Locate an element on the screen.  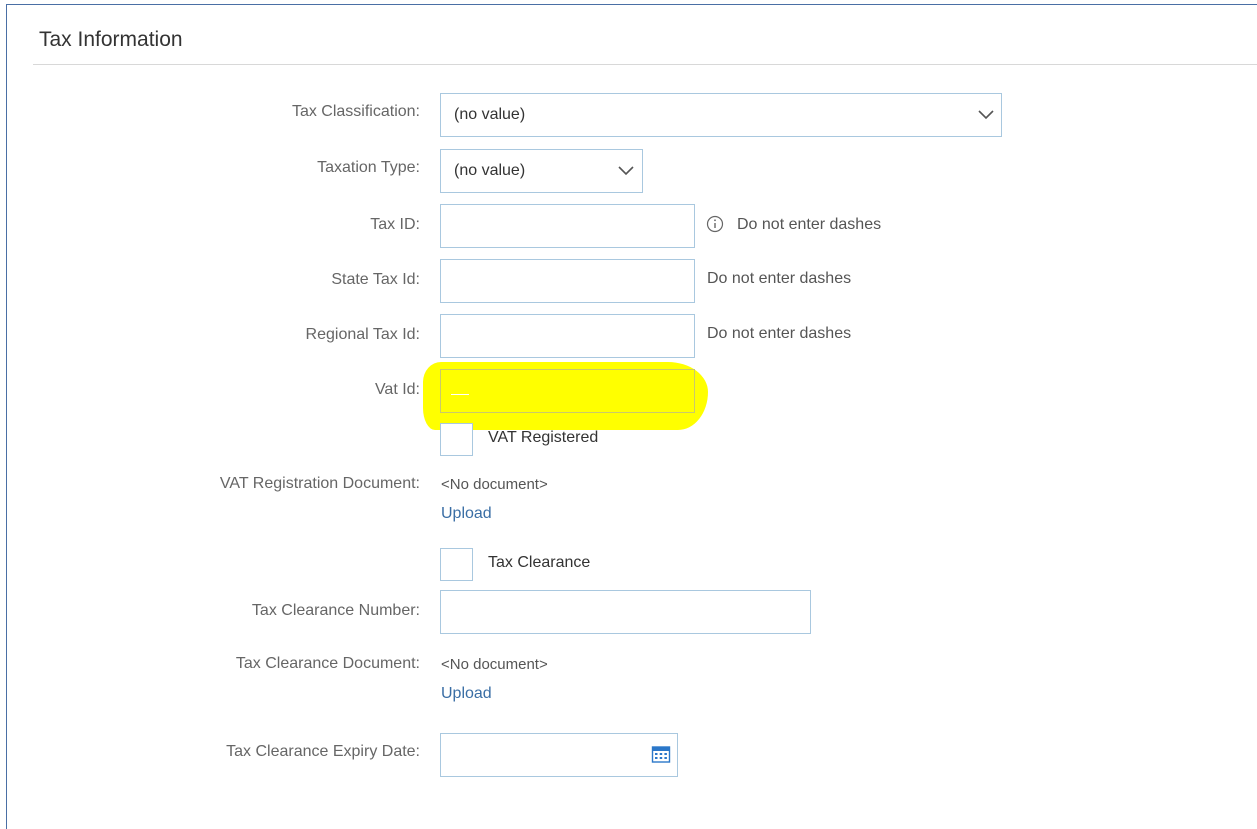
calendar-icon is located at coordinates (661, 754).